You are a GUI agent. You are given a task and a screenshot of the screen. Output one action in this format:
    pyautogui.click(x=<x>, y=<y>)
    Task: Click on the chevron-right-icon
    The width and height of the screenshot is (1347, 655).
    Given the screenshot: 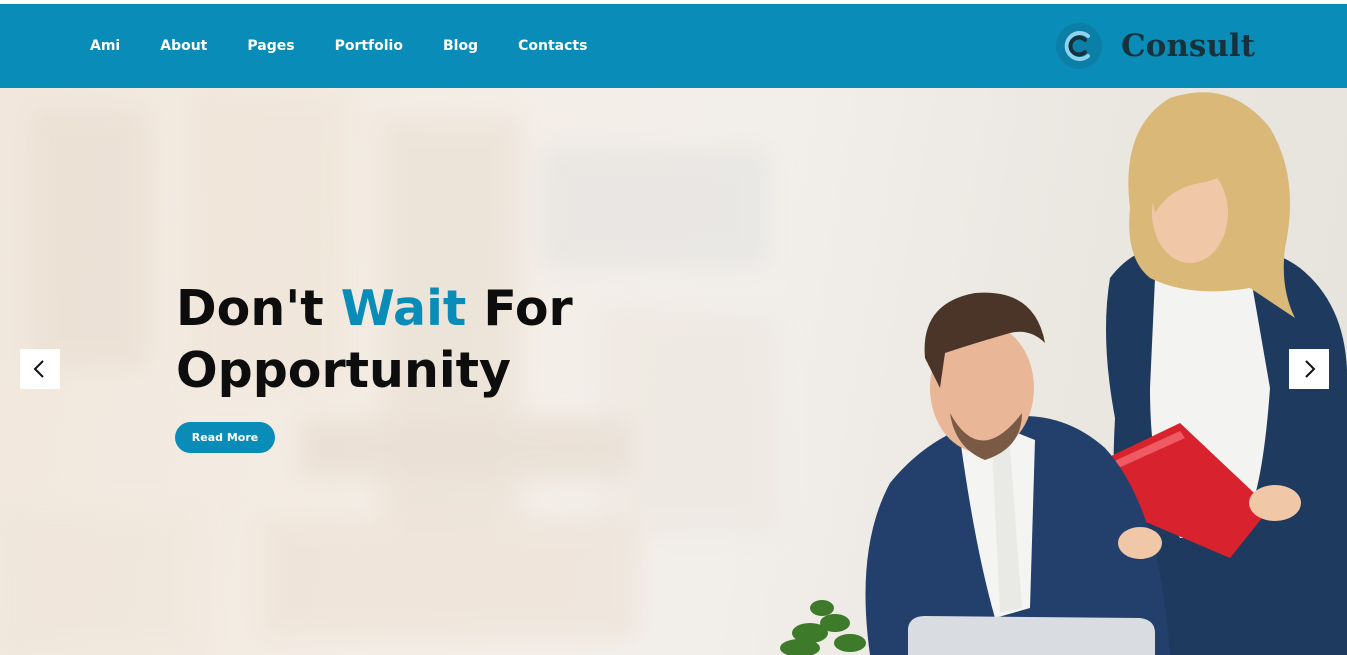 What is the action you would take?
    pyautogui.click(x=1310, y=369)
    